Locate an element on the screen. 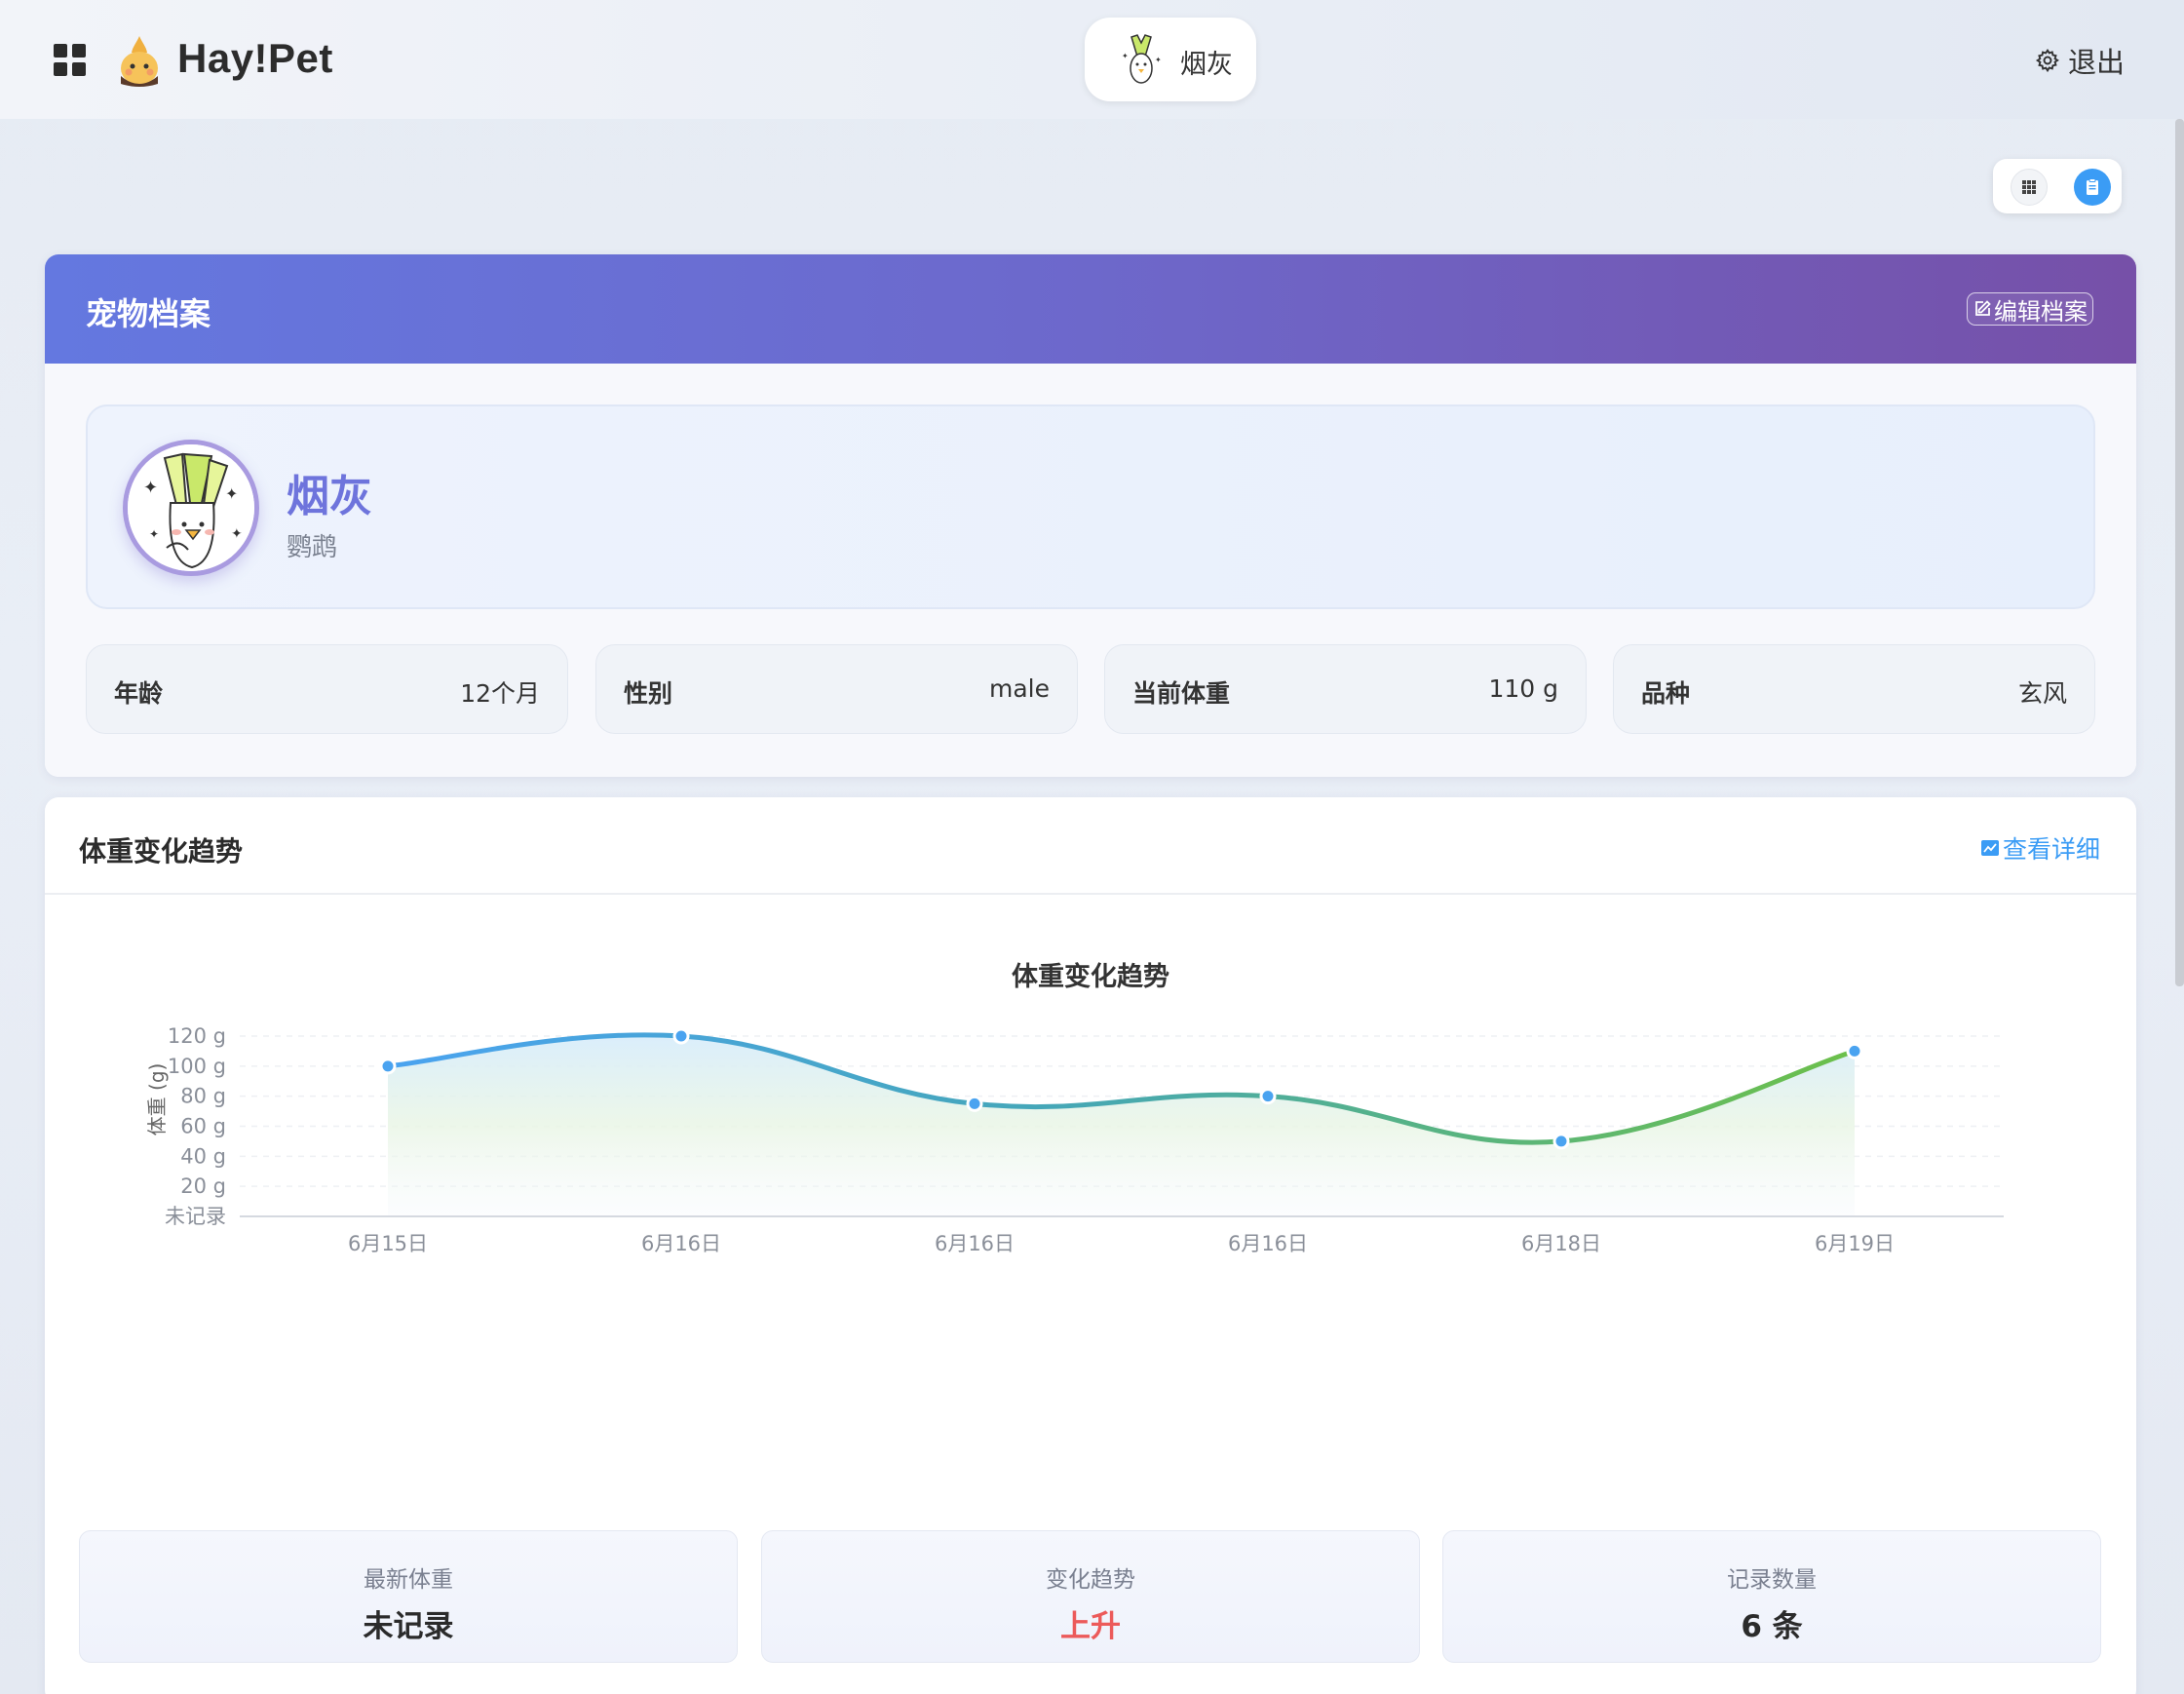  pet-avatar: ✦ ✦ ✦ ✦ is located at coordinates (191, 508).